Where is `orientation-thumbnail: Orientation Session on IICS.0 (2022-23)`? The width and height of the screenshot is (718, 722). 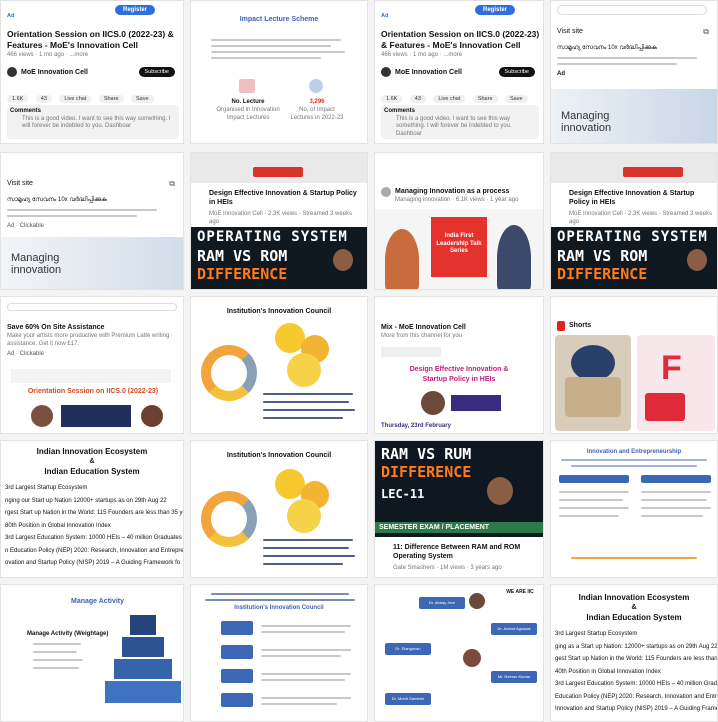 orientation-thumbnail: Orientation Session on IICS.0 (2022-23) is located at coordinates (92, 398).